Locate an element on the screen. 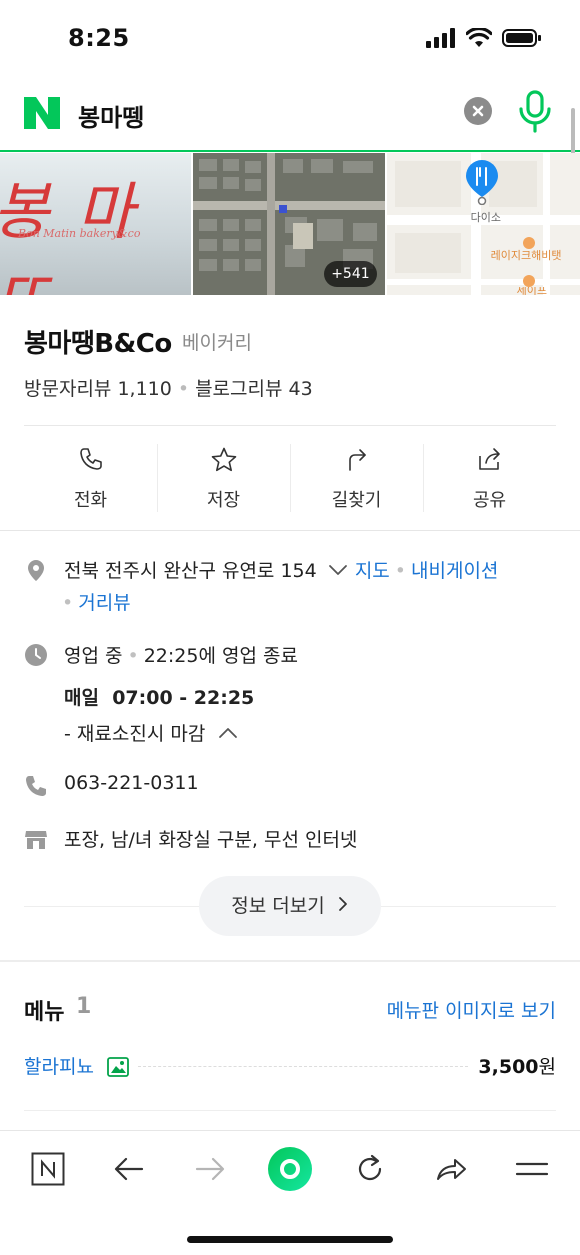 The image size is (580, 1255). address-text: 전북 전주시 완산구 유연로 154 is located at coordinates (190, 571).